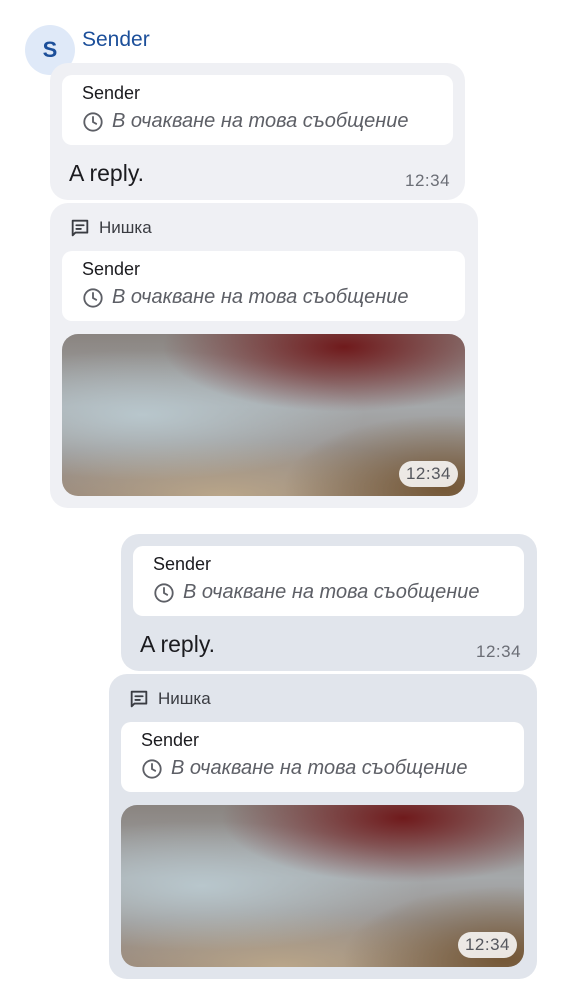 The image size is (562, 1000). What do you see at coordinates (116, 40) in the screenshot?
I see `sender-name: Sender` at bounding box center [116, 40].